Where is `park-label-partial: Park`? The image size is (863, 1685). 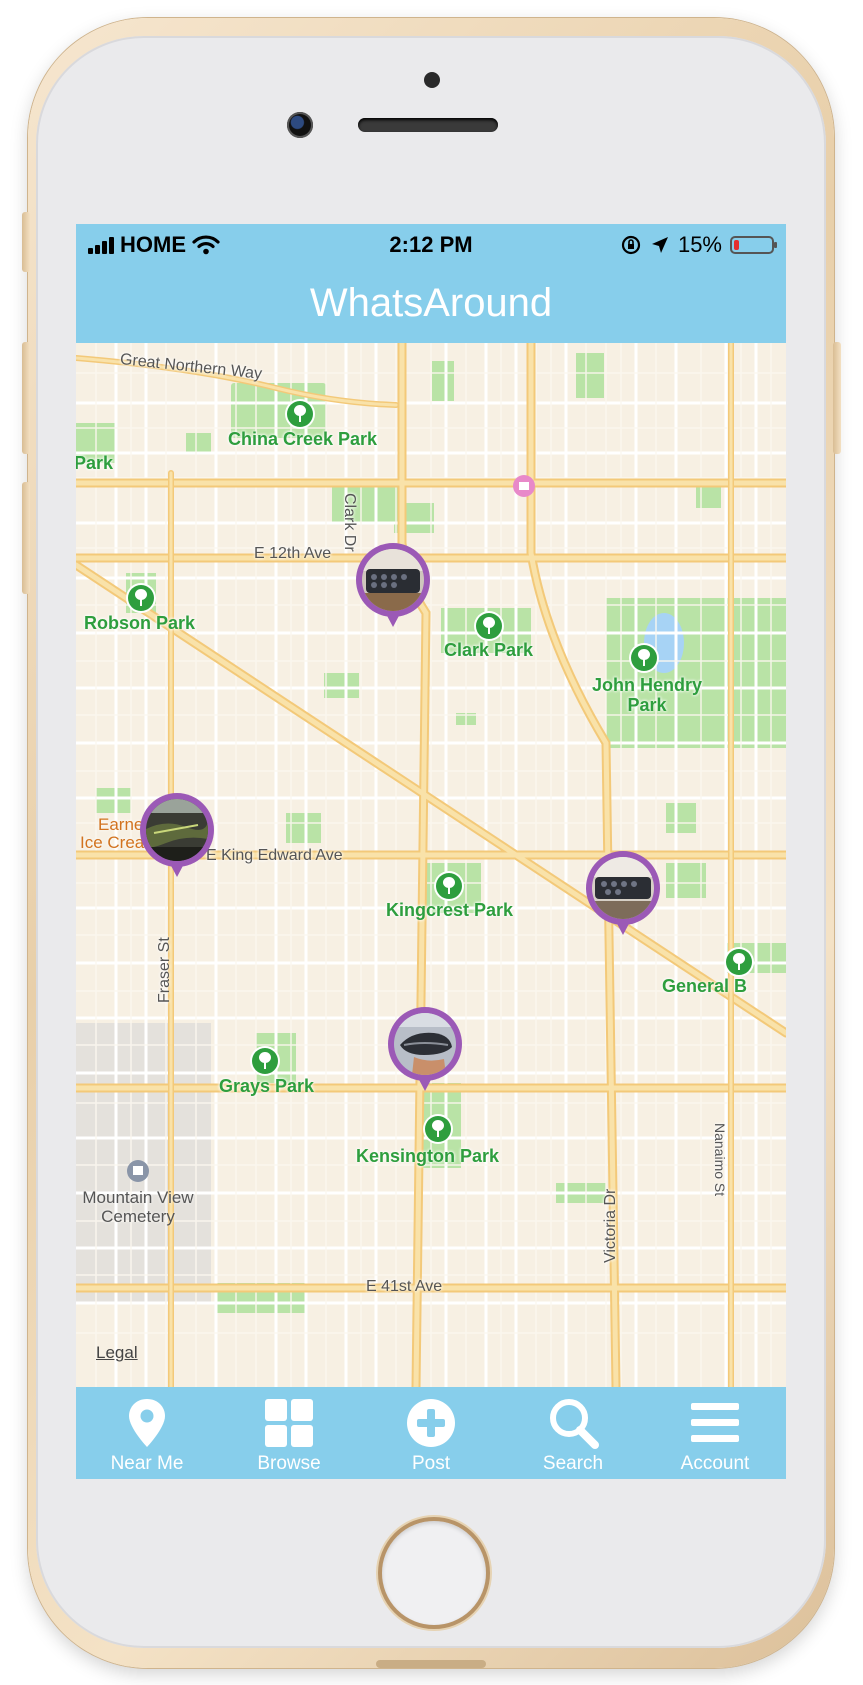 park-label-partial: Park is located at coordinates (95, 463).